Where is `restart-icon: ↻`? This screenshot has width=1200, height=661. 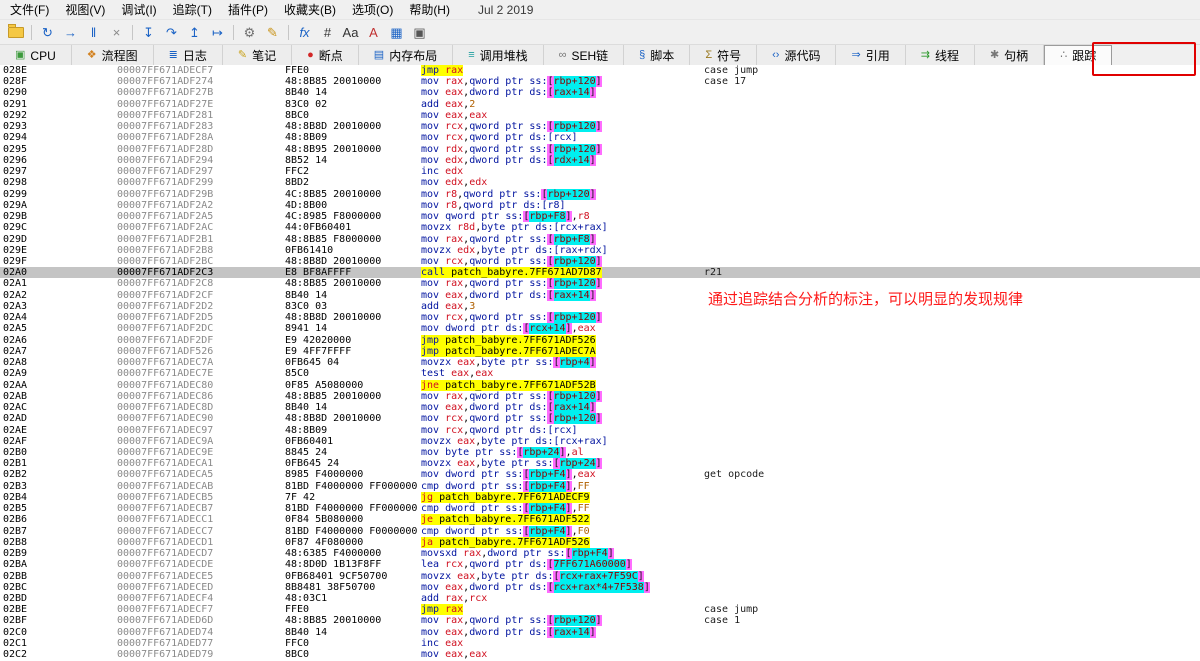 restart-icon: ↻ is located at coordinates (47, 32).